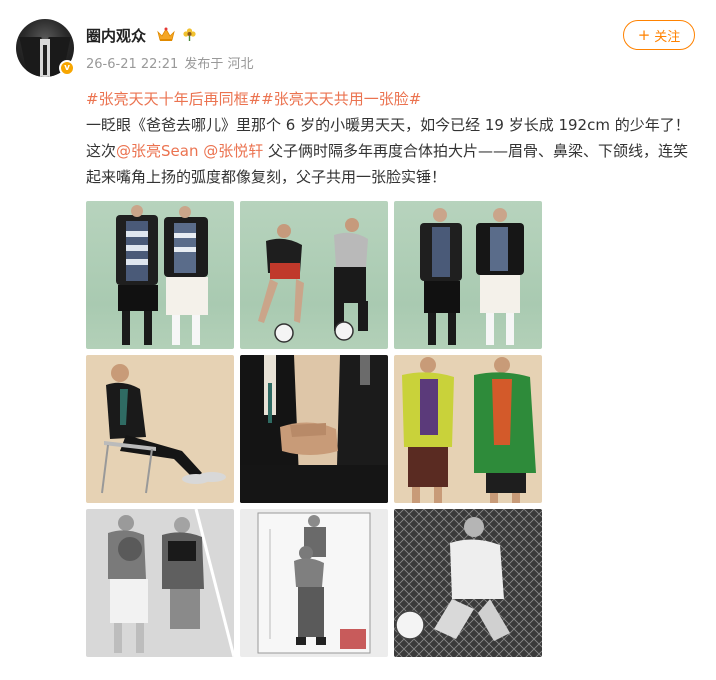 The image size is (716, 680). What do you see at coordinates (132, 64) in the screenshot?
I see `post-timestamp: 26-6-21 22:21` at bounding box center [132, 64].